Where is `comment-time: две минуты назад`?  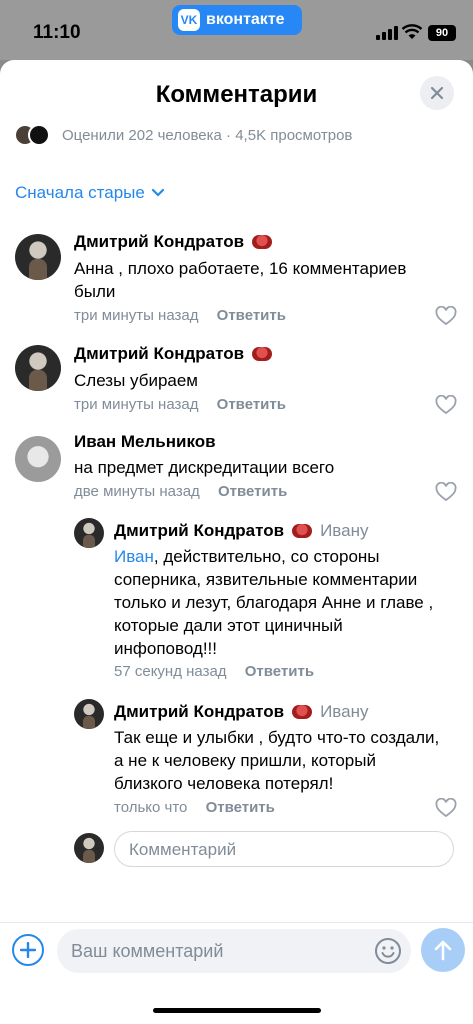
comment-time: две минуты назад is located at coordinates (137, 491).